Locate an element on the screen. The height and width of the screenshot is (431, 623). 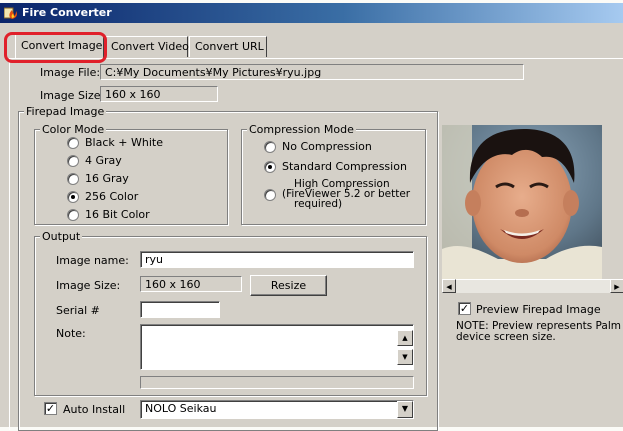
radio-256-color: 256 Color is located at coordinates (102, 196).